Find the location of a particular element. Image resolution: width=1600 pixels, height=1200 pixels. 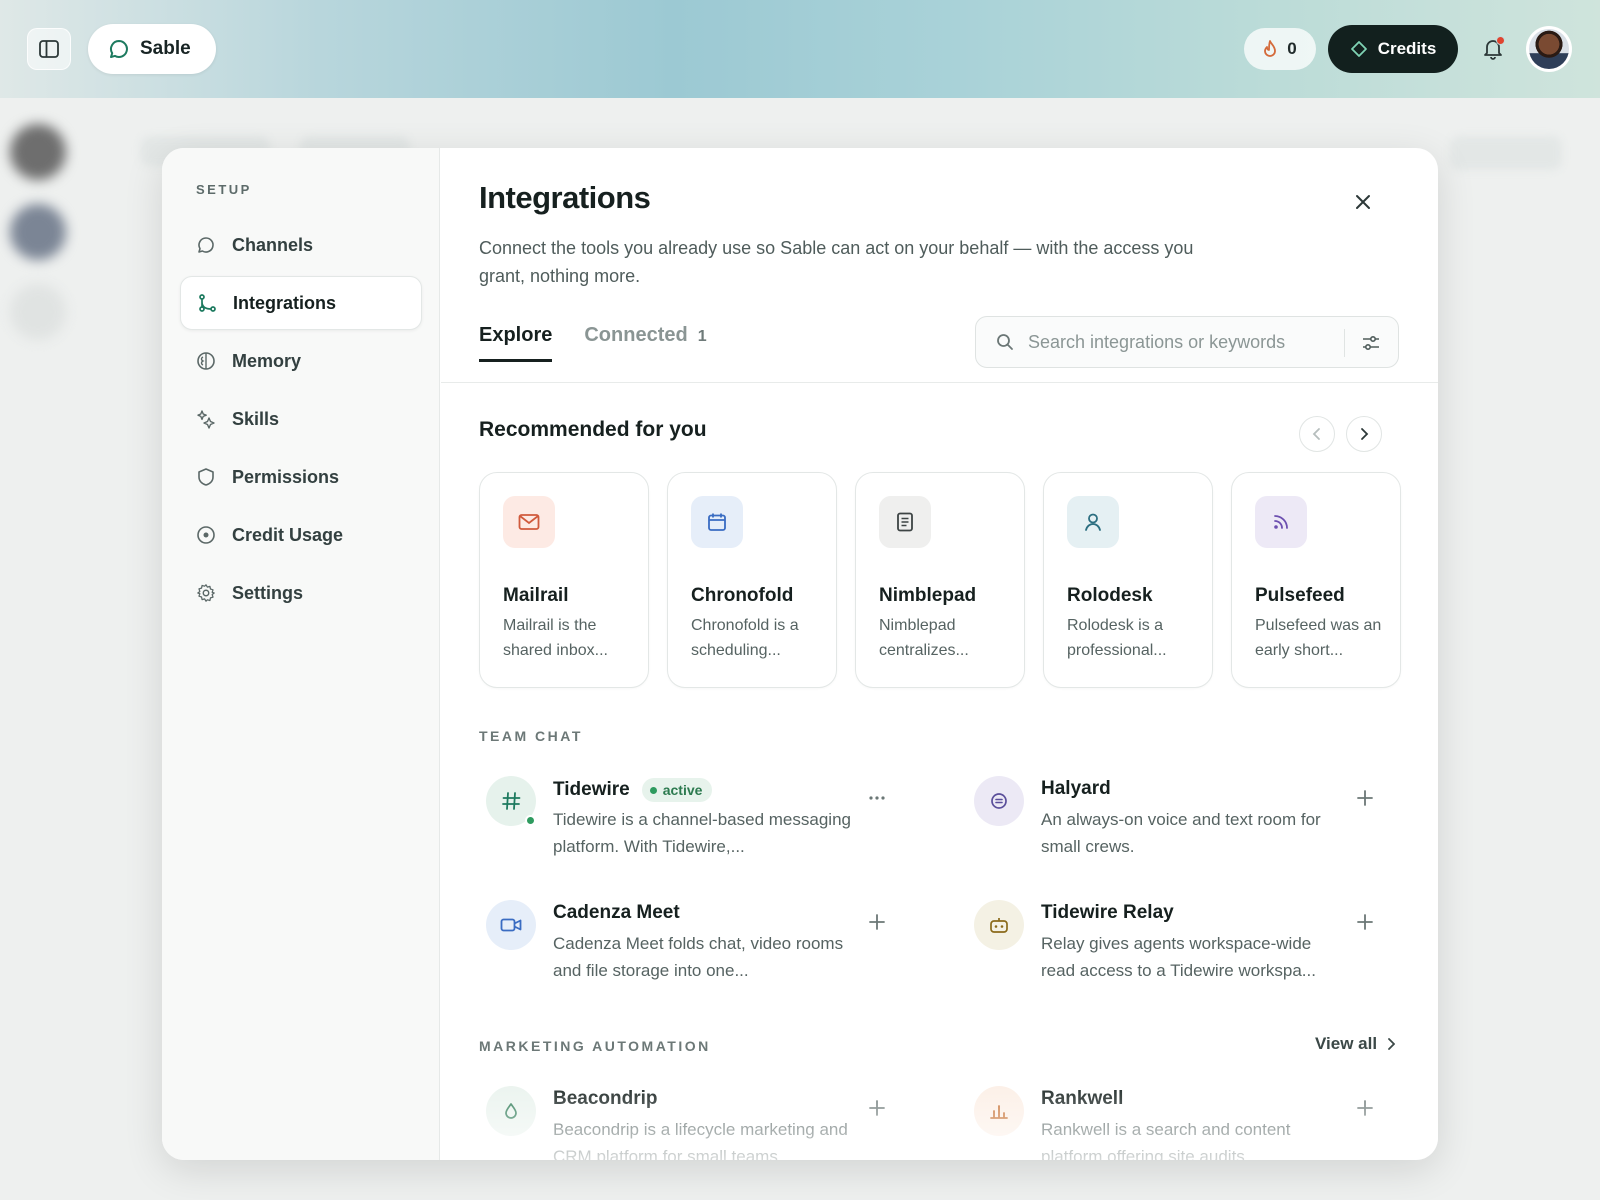

header-divider is located at coordinates (939, 382).